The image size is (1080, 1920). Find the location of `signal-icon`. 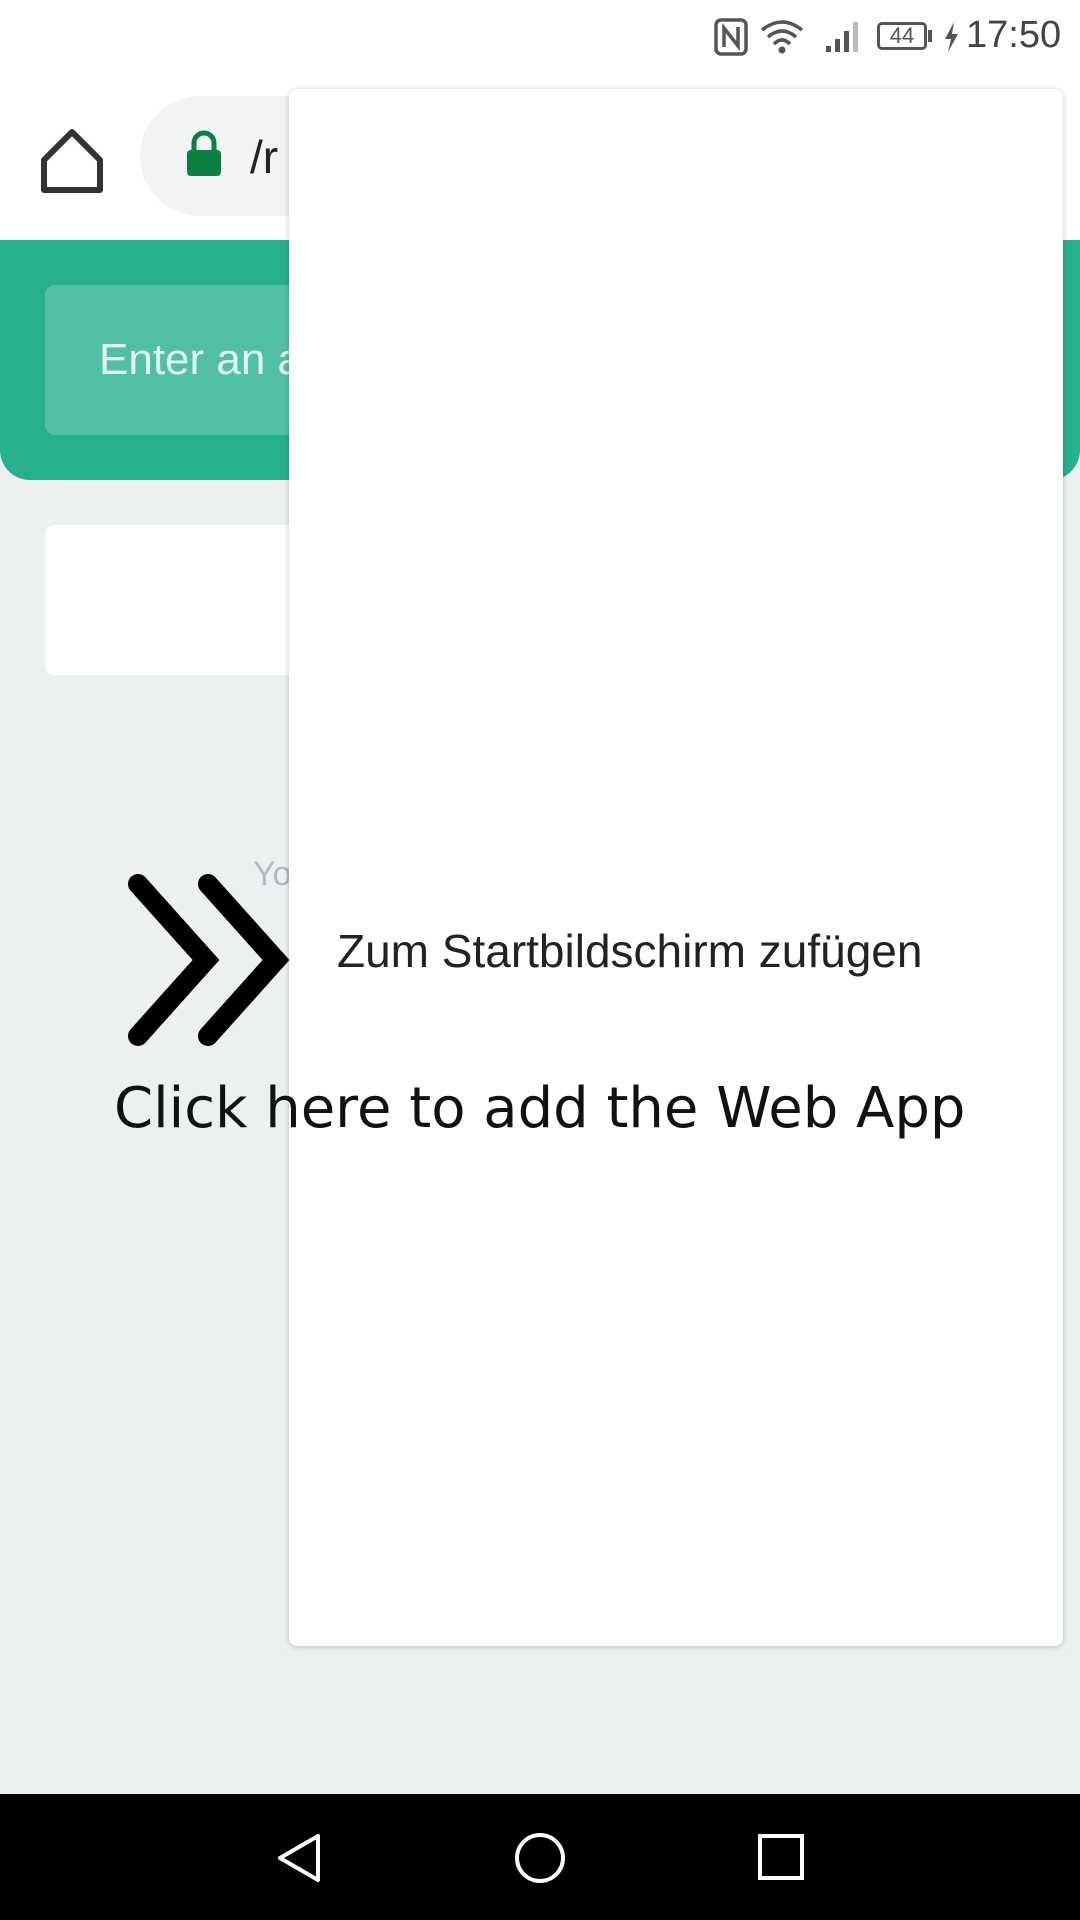

signal-icon is located at coordinates (842, 37).